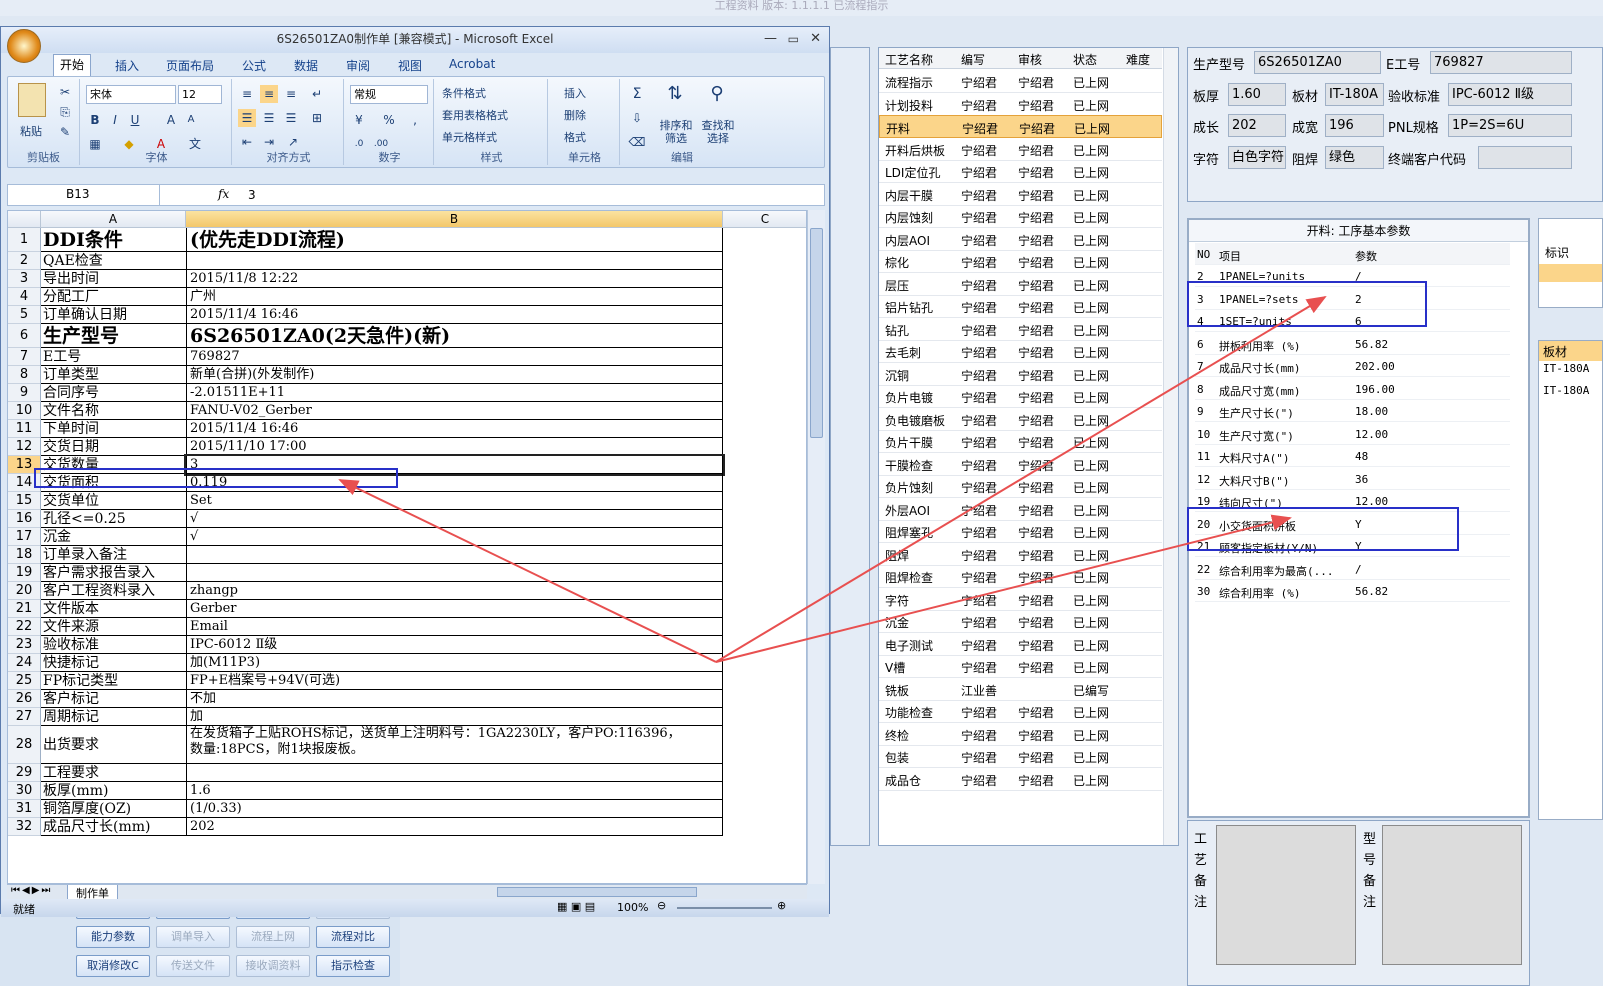 This screenshot has height=986, width=1603. Describe the element at coordinates (637, 94) in the screenshot. I see `autosum-icon: Σ` at that location.